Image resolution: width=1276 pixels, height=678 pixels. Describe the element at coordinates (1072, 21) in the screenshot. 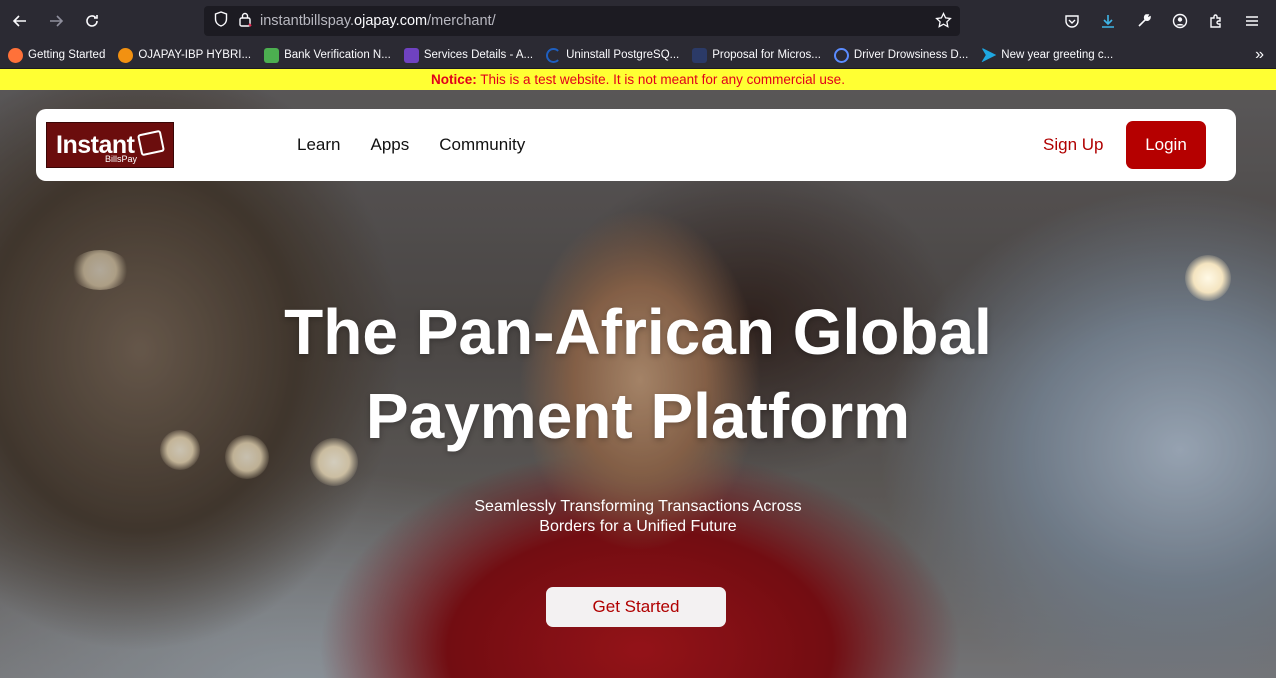

I see `pocket-icon` at that location.